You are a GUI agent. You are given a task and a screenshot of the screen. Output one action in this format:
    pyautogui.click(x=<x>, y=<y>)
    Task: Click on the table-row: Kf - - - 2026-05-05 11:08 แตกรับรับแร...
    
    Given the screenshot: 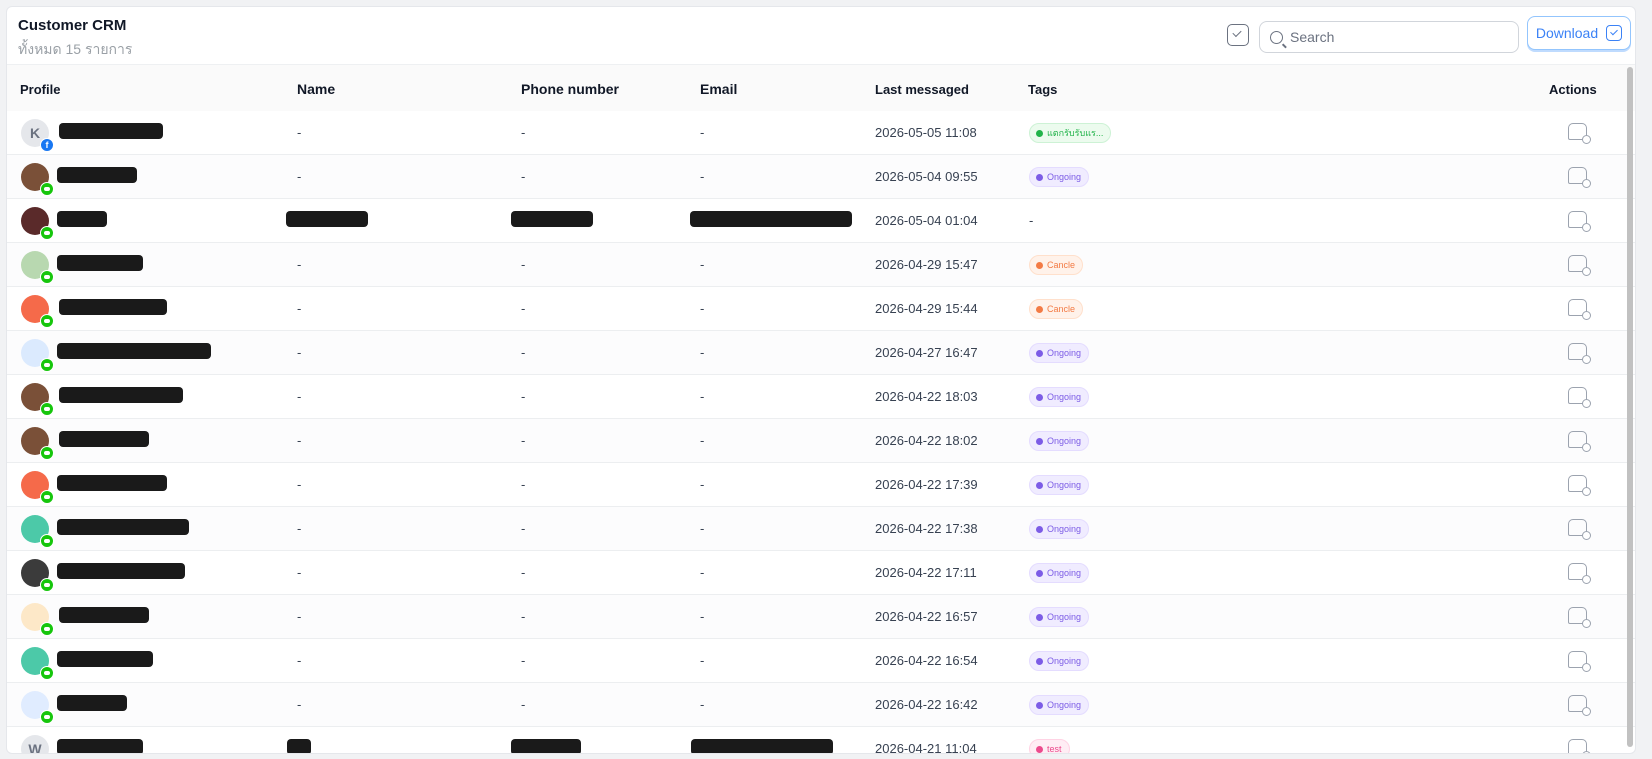 What is the action you would take?
    pyautogui.click(x=821, y=133)
    